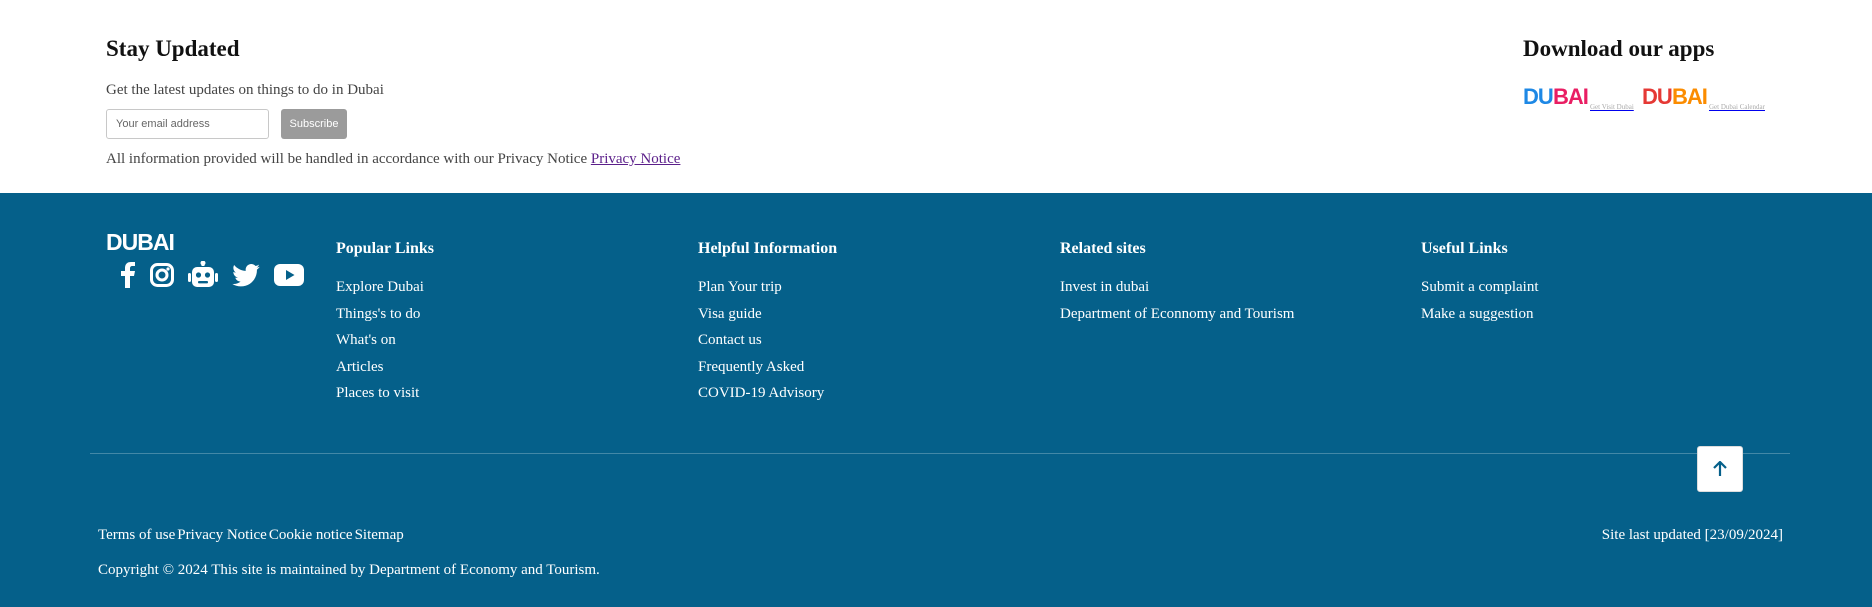 This screenshot has height=607, width=1872. I want to click on column-title: Related sites, so click(1103, 248).